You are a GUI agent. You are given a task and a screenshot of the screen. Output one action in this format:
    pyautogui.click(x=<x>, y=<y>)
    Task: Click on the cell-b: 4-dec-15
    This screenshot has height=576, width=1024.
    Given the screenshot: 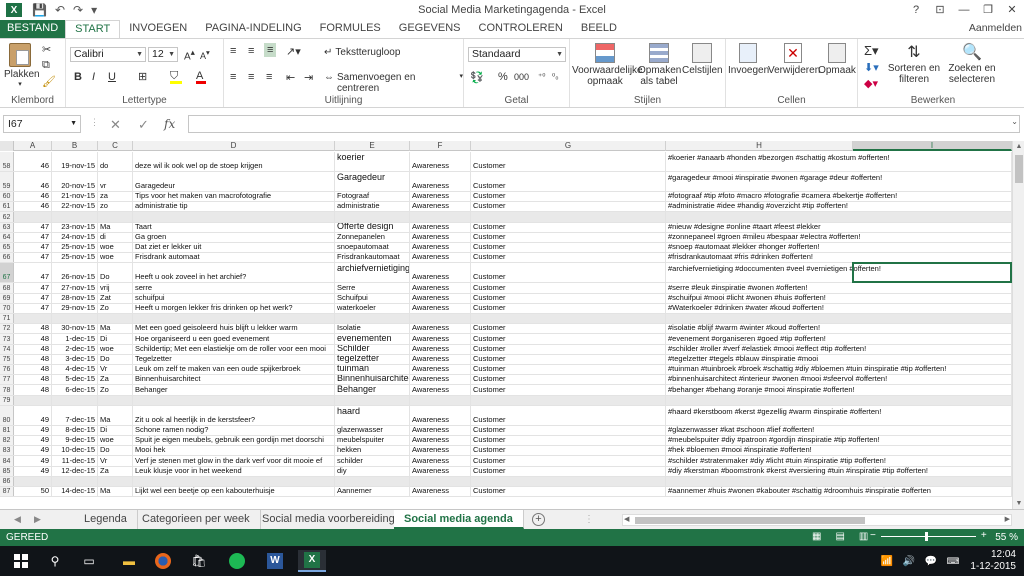 What is the action you would take?
    pyautogui.click(x=75, y=370)
    